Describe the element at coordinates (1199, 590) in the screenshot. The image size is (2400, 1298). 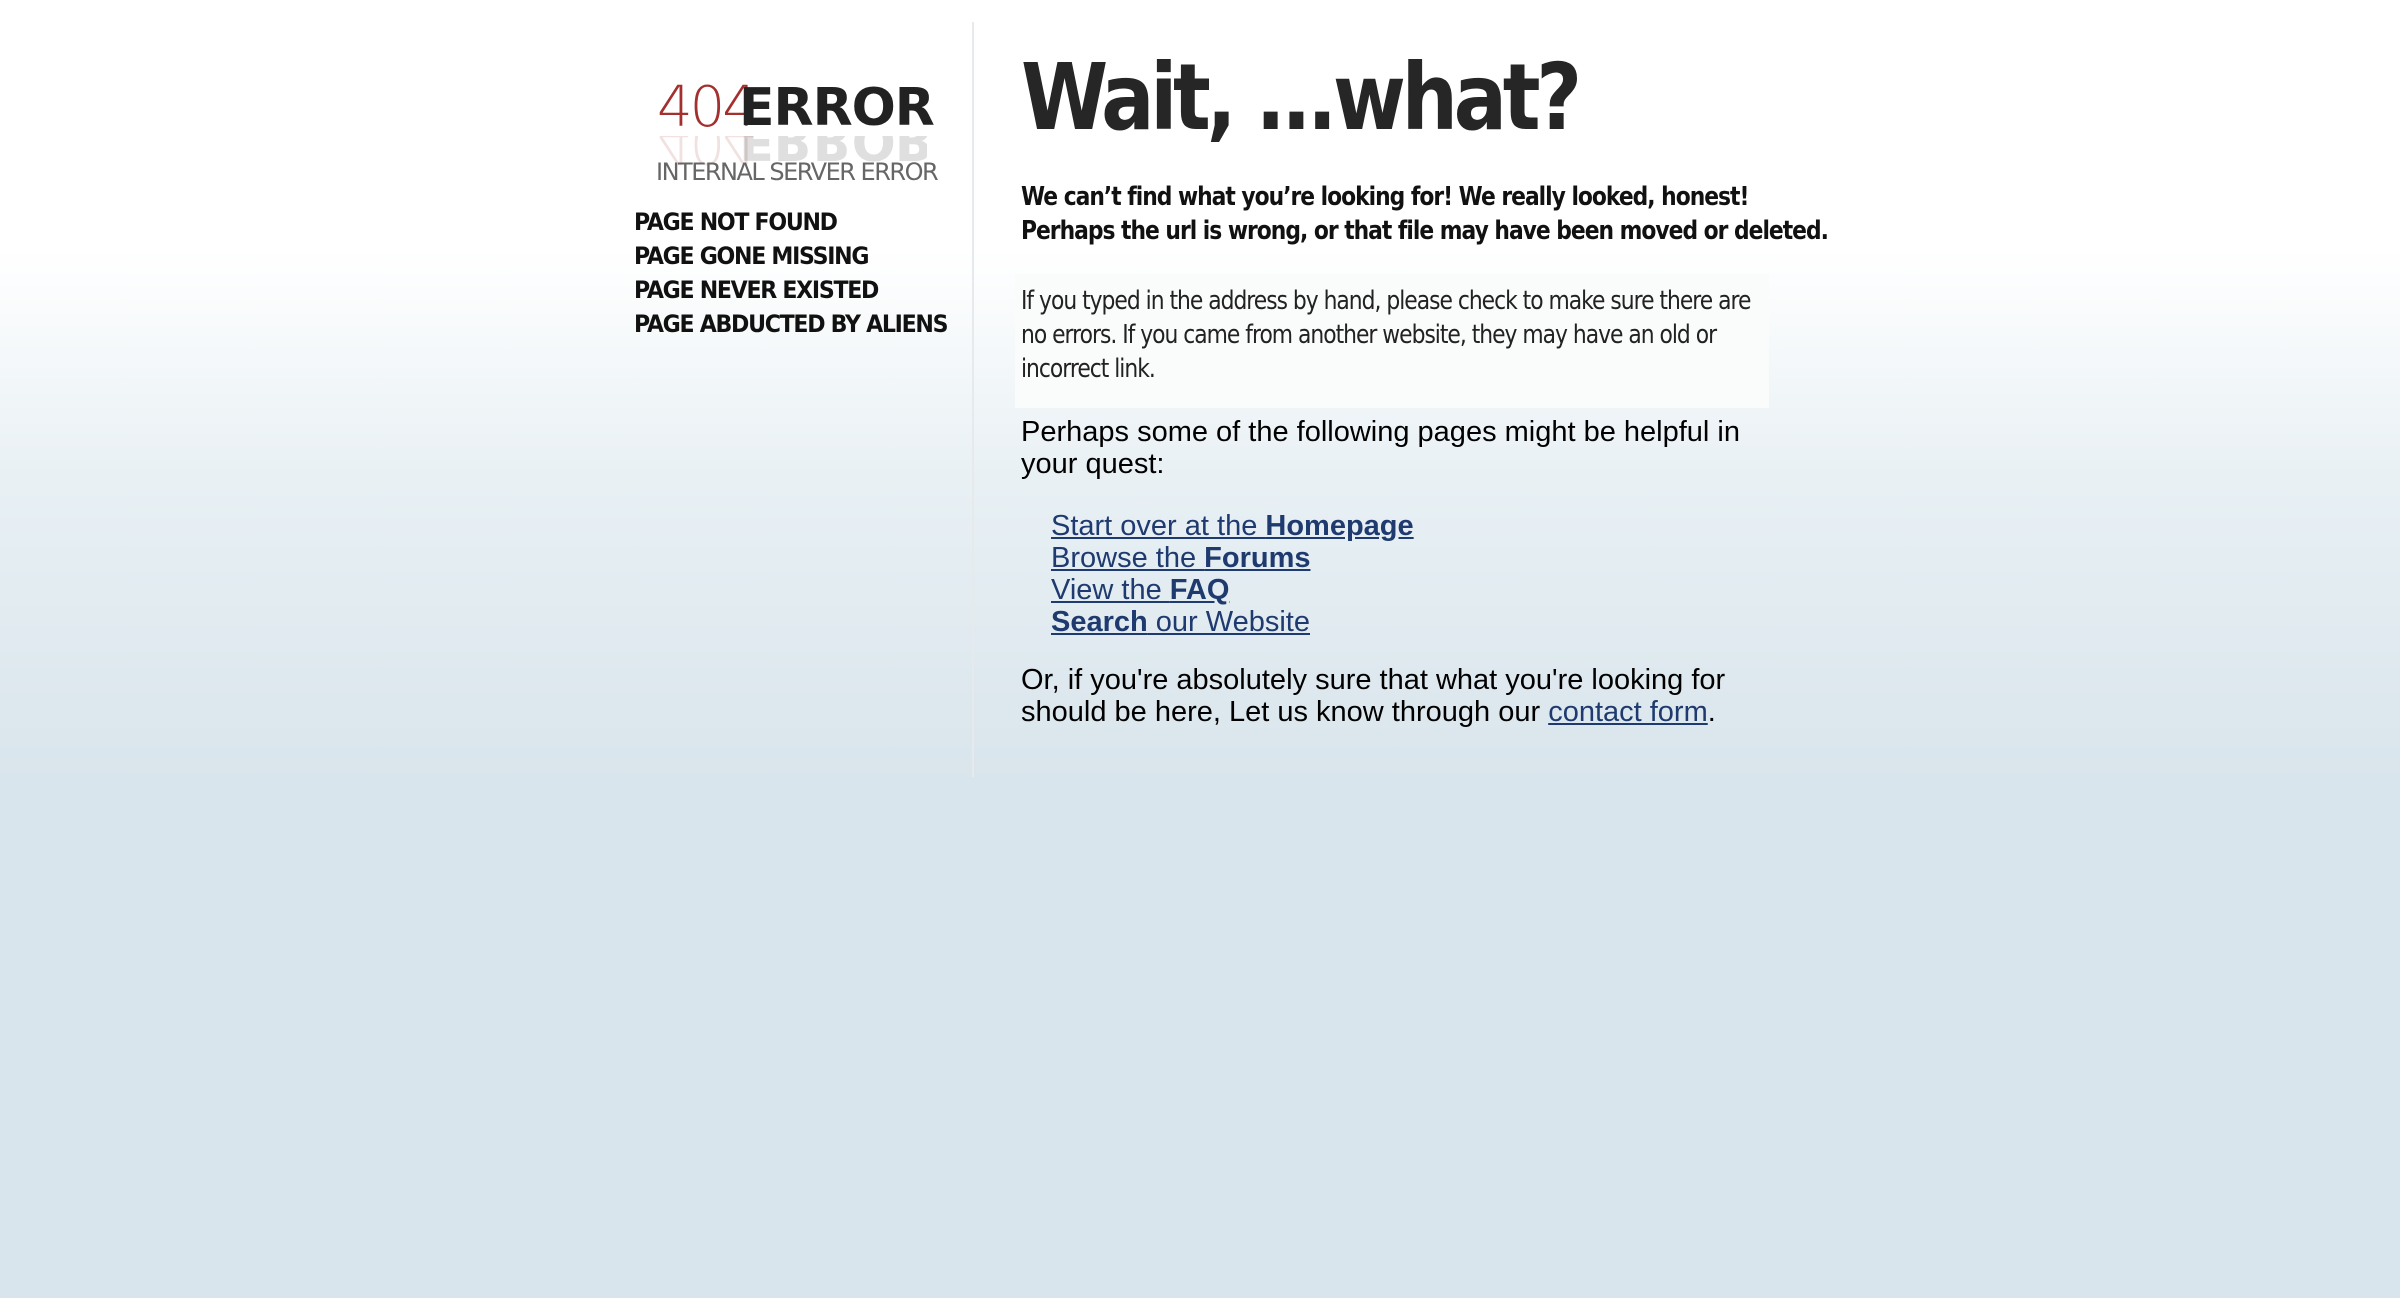
I see `faq-link-bold: FAQ` at that location.